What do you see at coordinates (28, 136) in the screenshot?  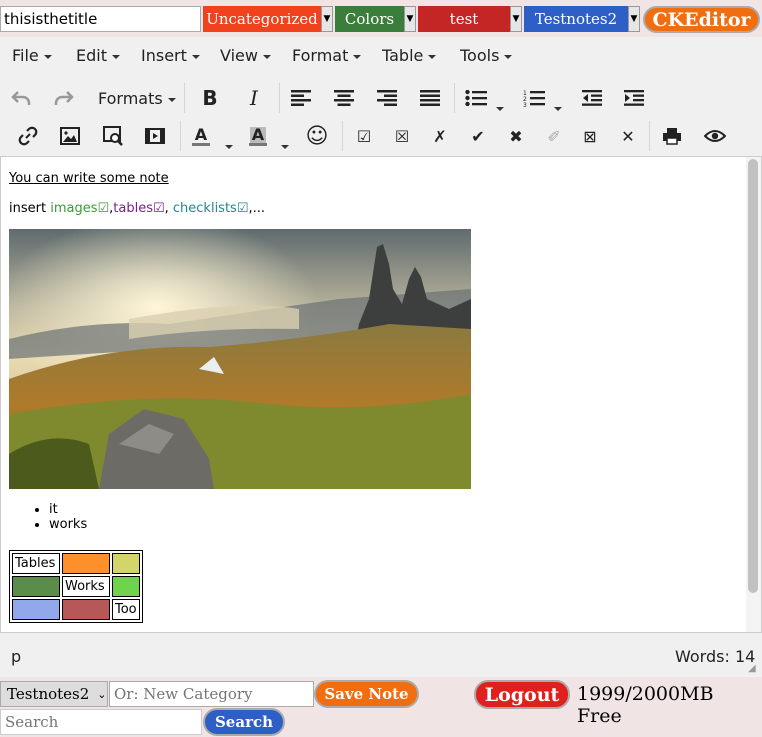 I see `link-icon` at bounding box center [28, 136].